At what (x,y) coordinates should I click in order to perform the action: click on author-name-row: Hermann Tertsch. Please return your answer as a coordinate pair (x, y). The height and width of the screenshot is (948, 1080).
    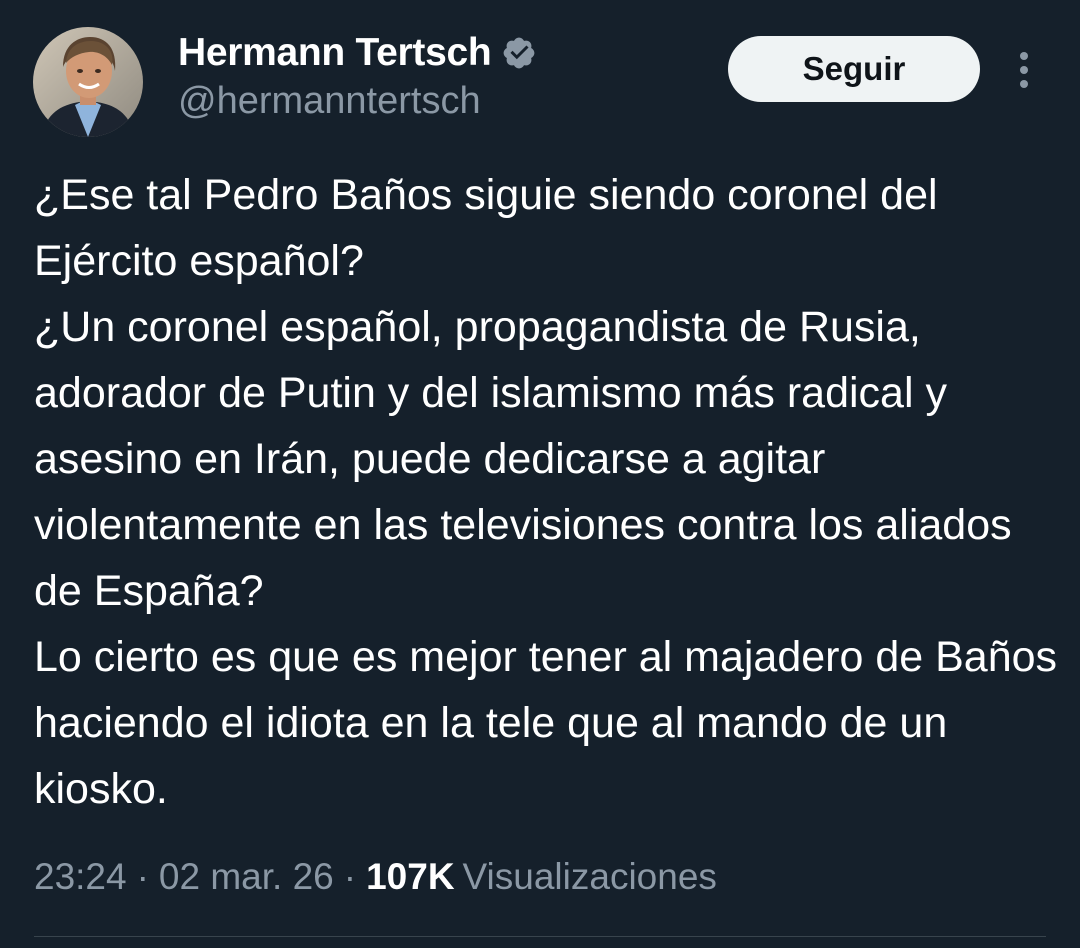
    Looking at the image, I should click on (357, 53).